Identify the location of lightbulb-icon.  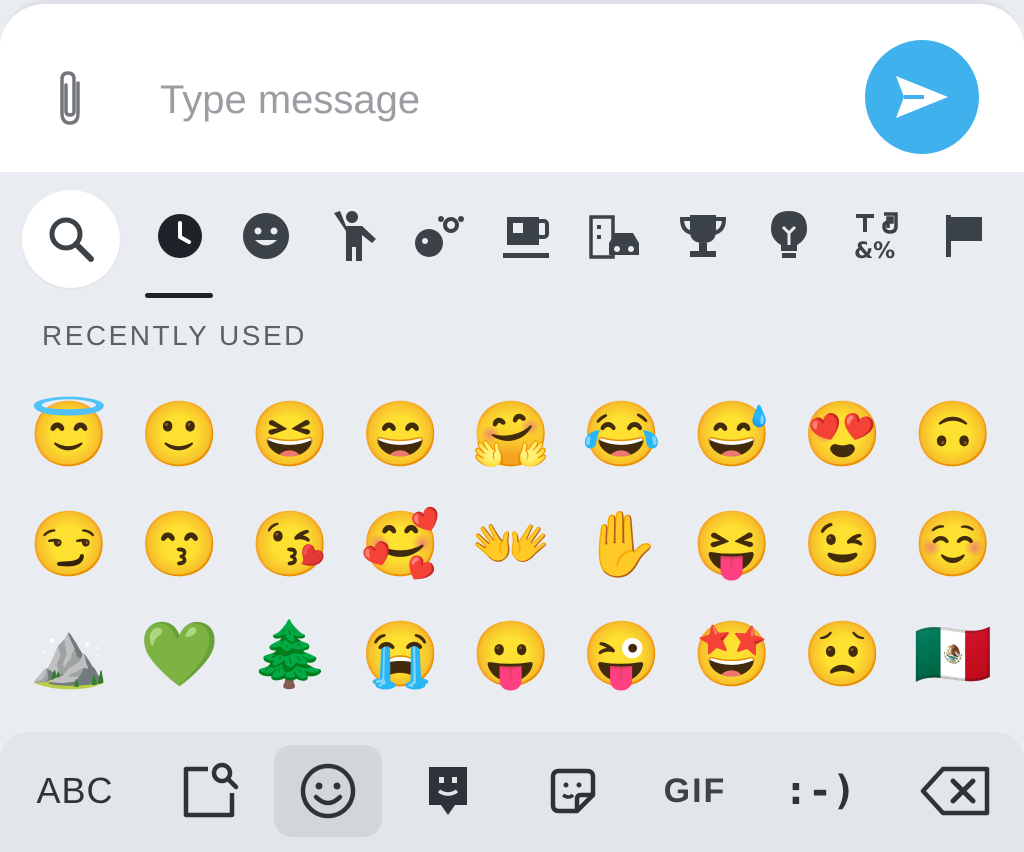
(789, 234).